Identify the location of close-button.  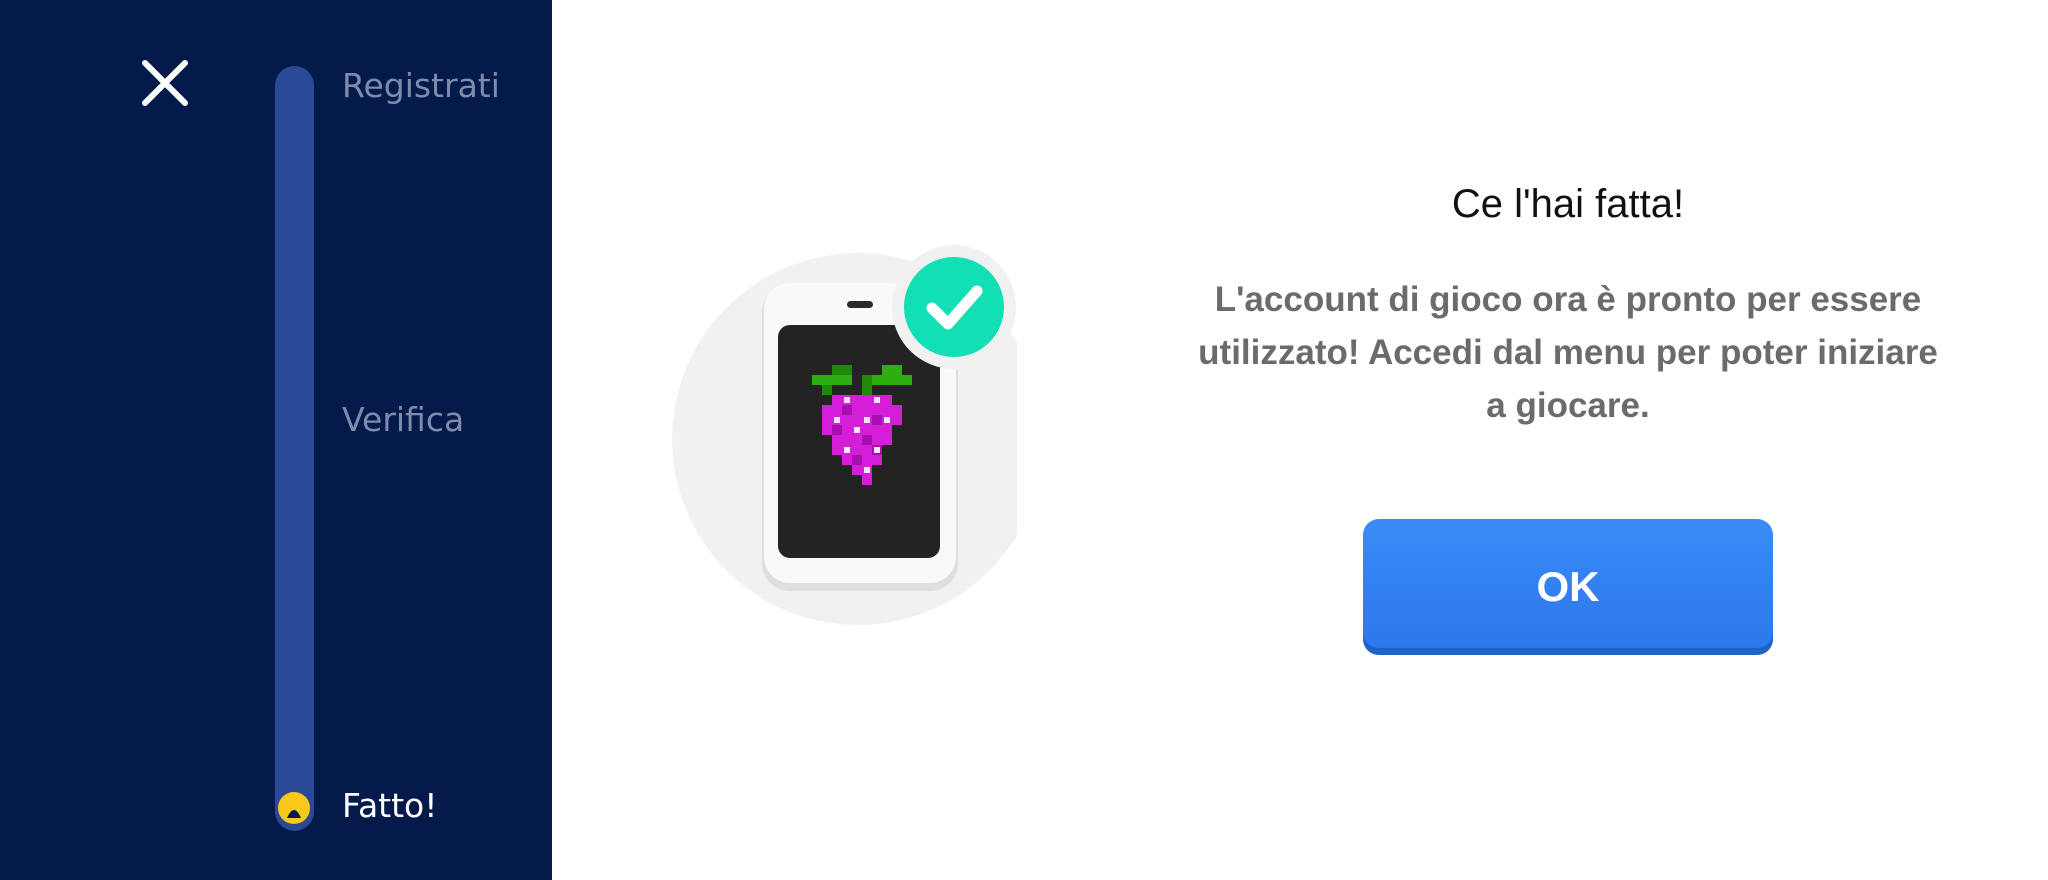
(165, 83).